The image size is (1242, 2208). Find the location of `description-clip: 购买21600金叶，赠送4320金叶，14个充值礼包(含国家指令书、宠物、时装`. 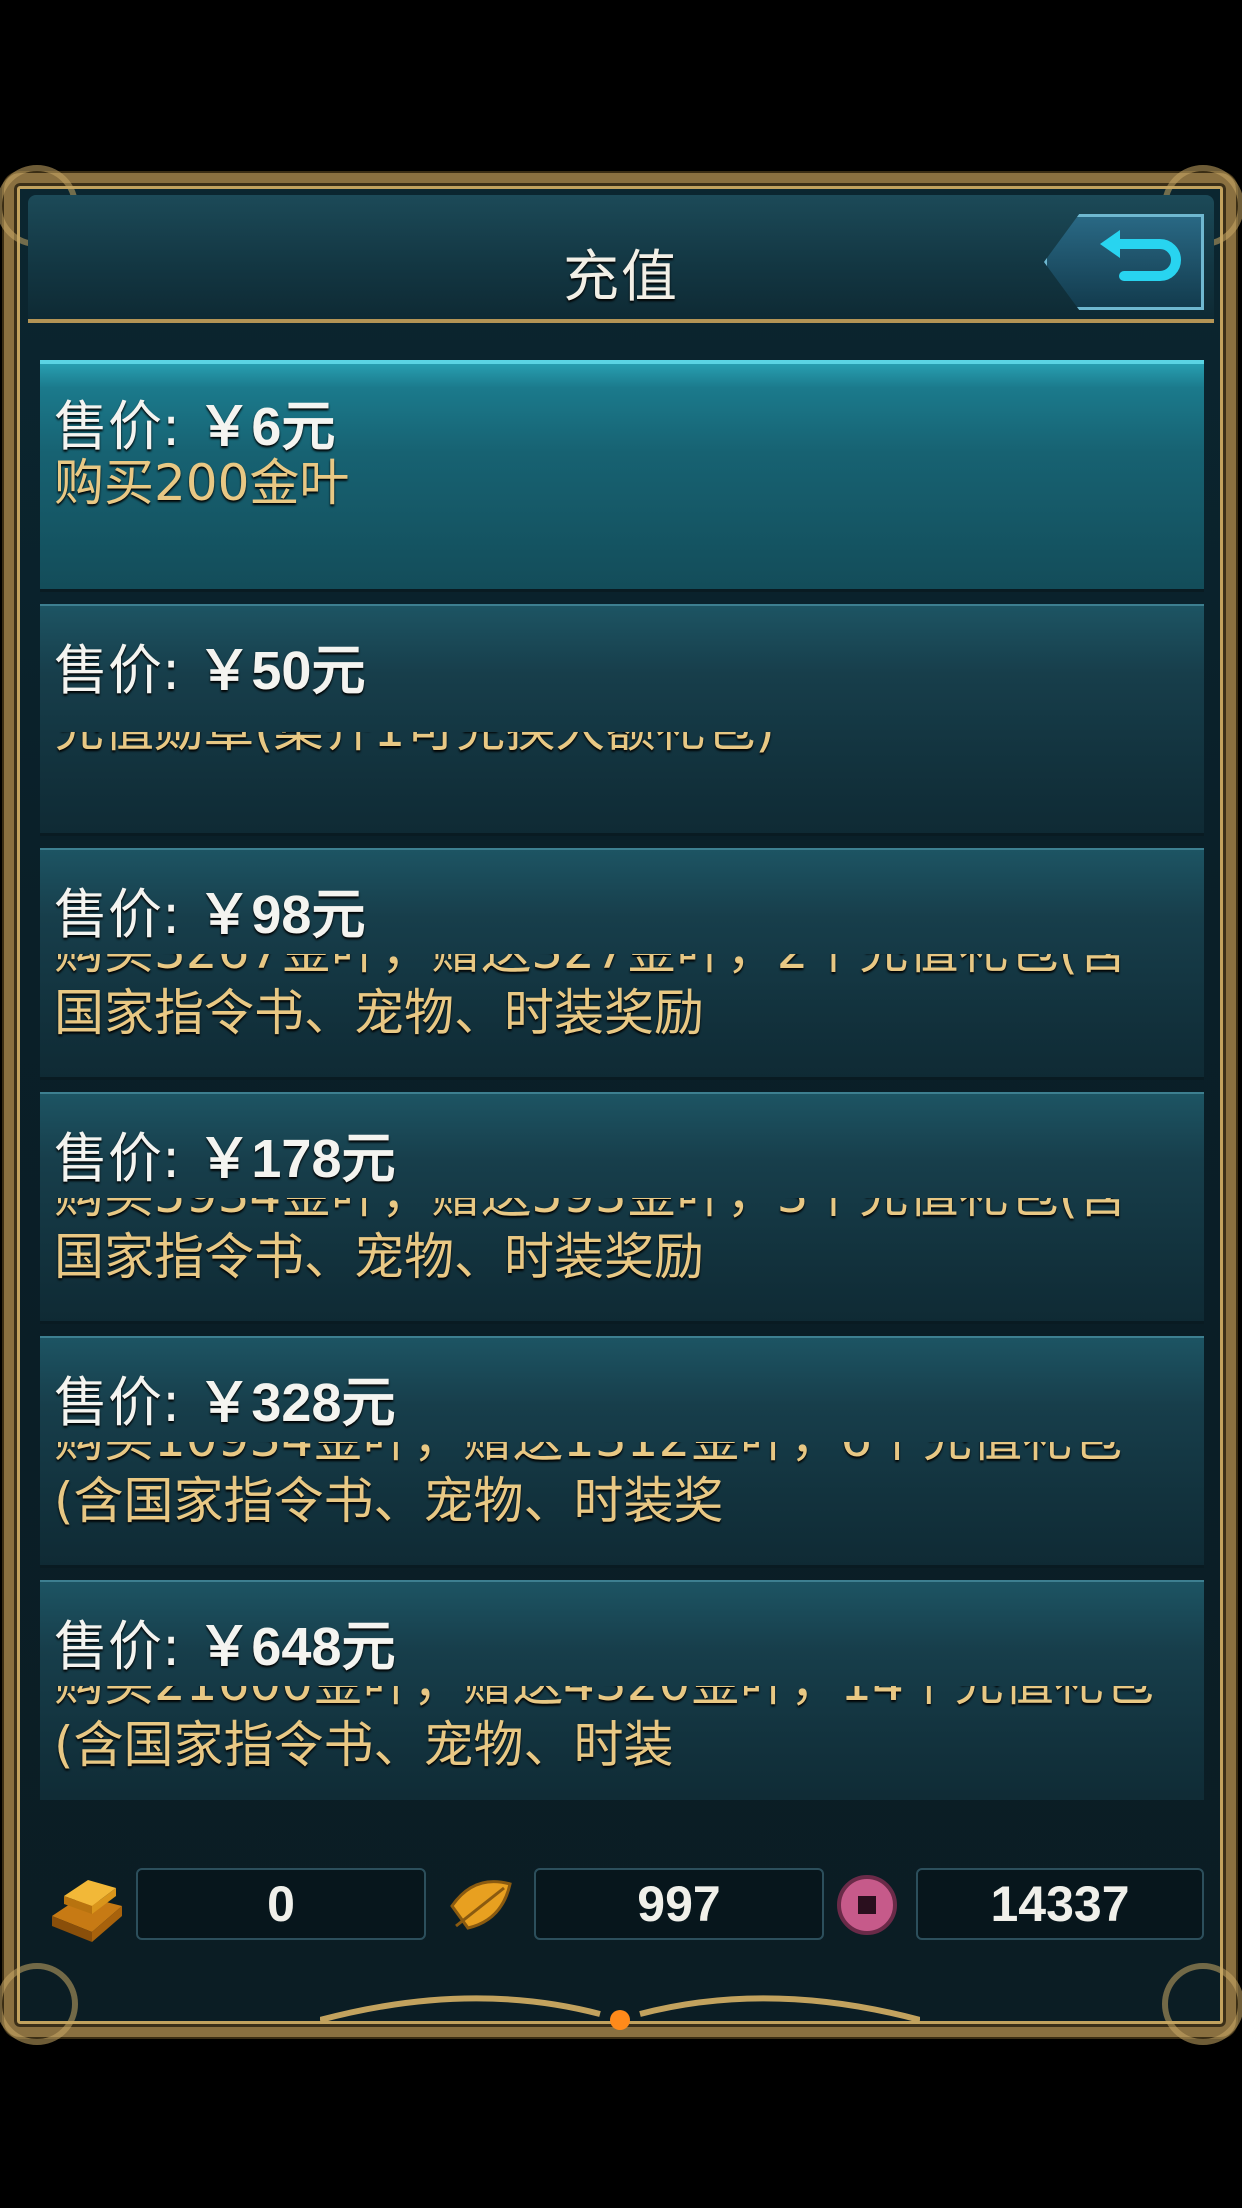

description-clip: 购买21600金叶，赠送4320金叶，14个充值礼包(含国家指令书、宠物、时装 is located at coordinates (609, 1736).